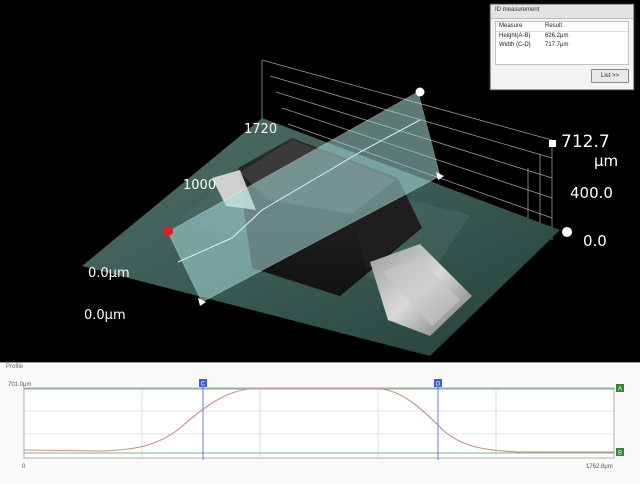 Image resolution: width=640 pixels, height=484 pixels. What do you see at coordinates (200, 185) in the screenshot?
I see `y-axis-mid-value: 1000` at bounding box center [200, 185].